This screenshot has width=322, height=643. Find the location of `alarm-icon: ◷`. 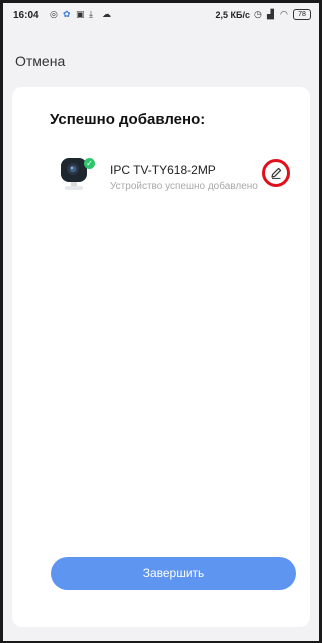

alarm-icon: ◷ is located at coordinates (258, 14).